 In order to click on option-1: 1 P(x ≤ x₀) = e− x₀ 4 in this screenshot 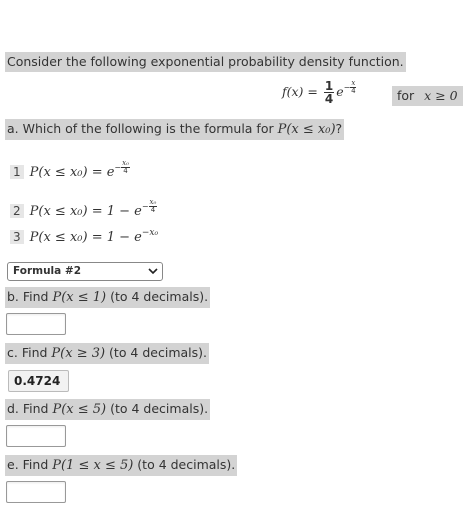, I will do `click(70, 170)`.